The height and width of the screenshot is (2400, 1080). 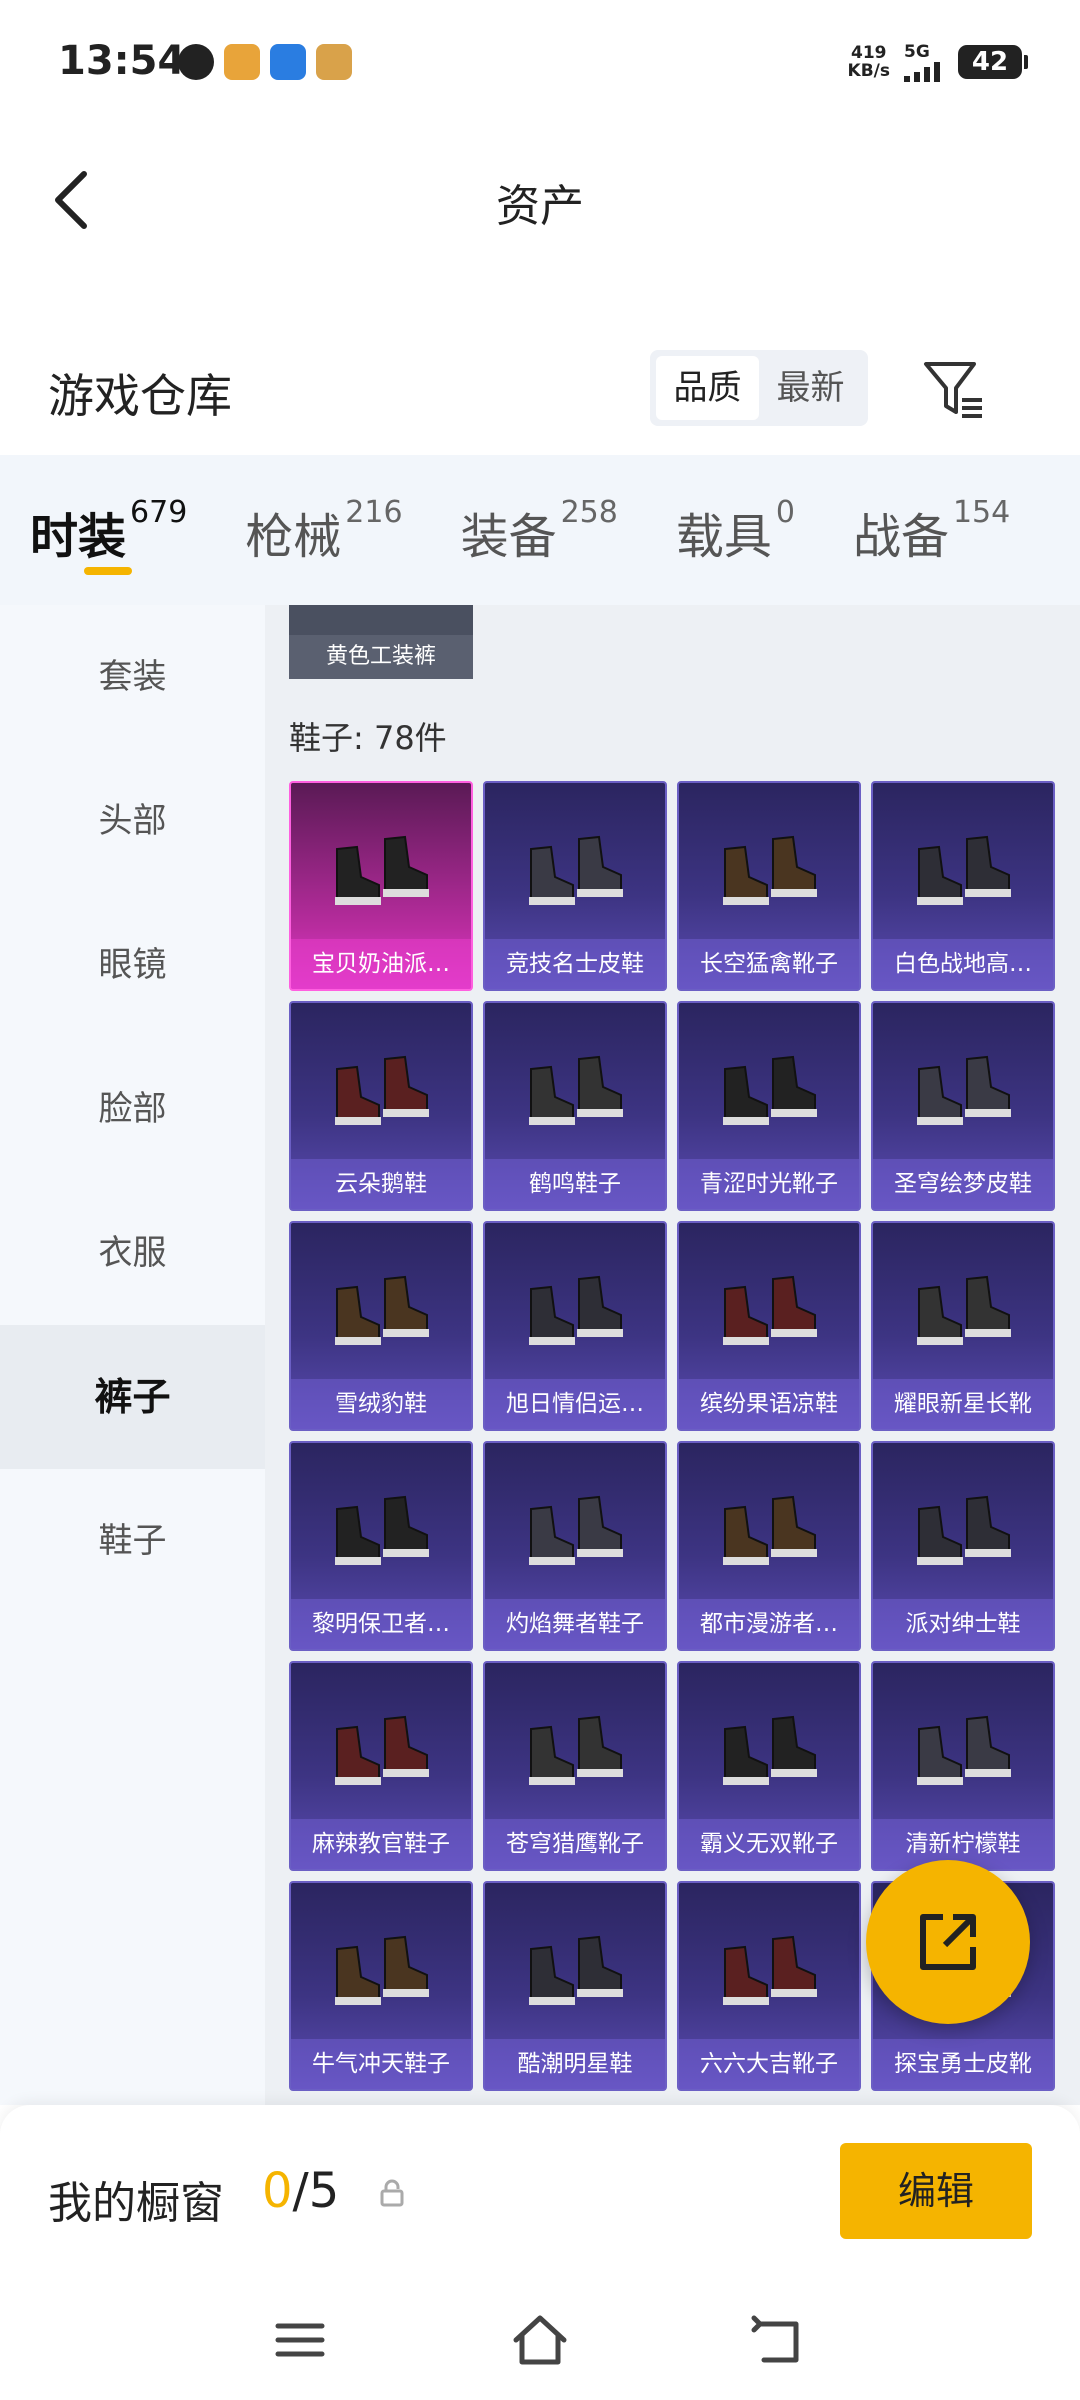 I want to click on filter-button, so click(x=953, y=389).